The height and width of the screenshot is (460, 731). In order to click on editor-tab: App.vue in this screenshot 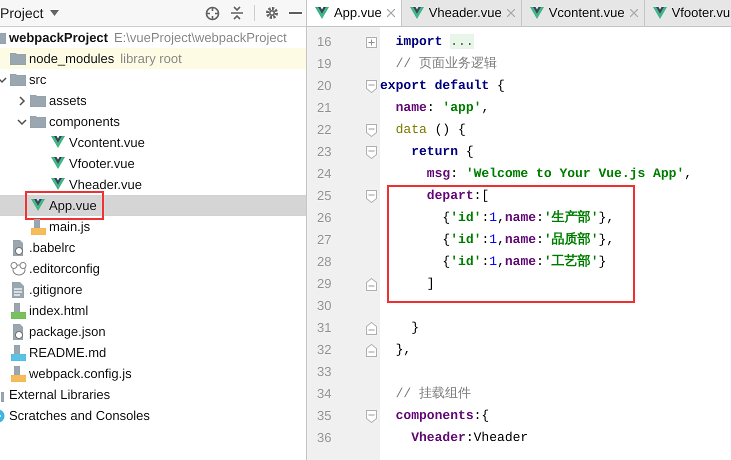, I will do `click(354, 13)`.